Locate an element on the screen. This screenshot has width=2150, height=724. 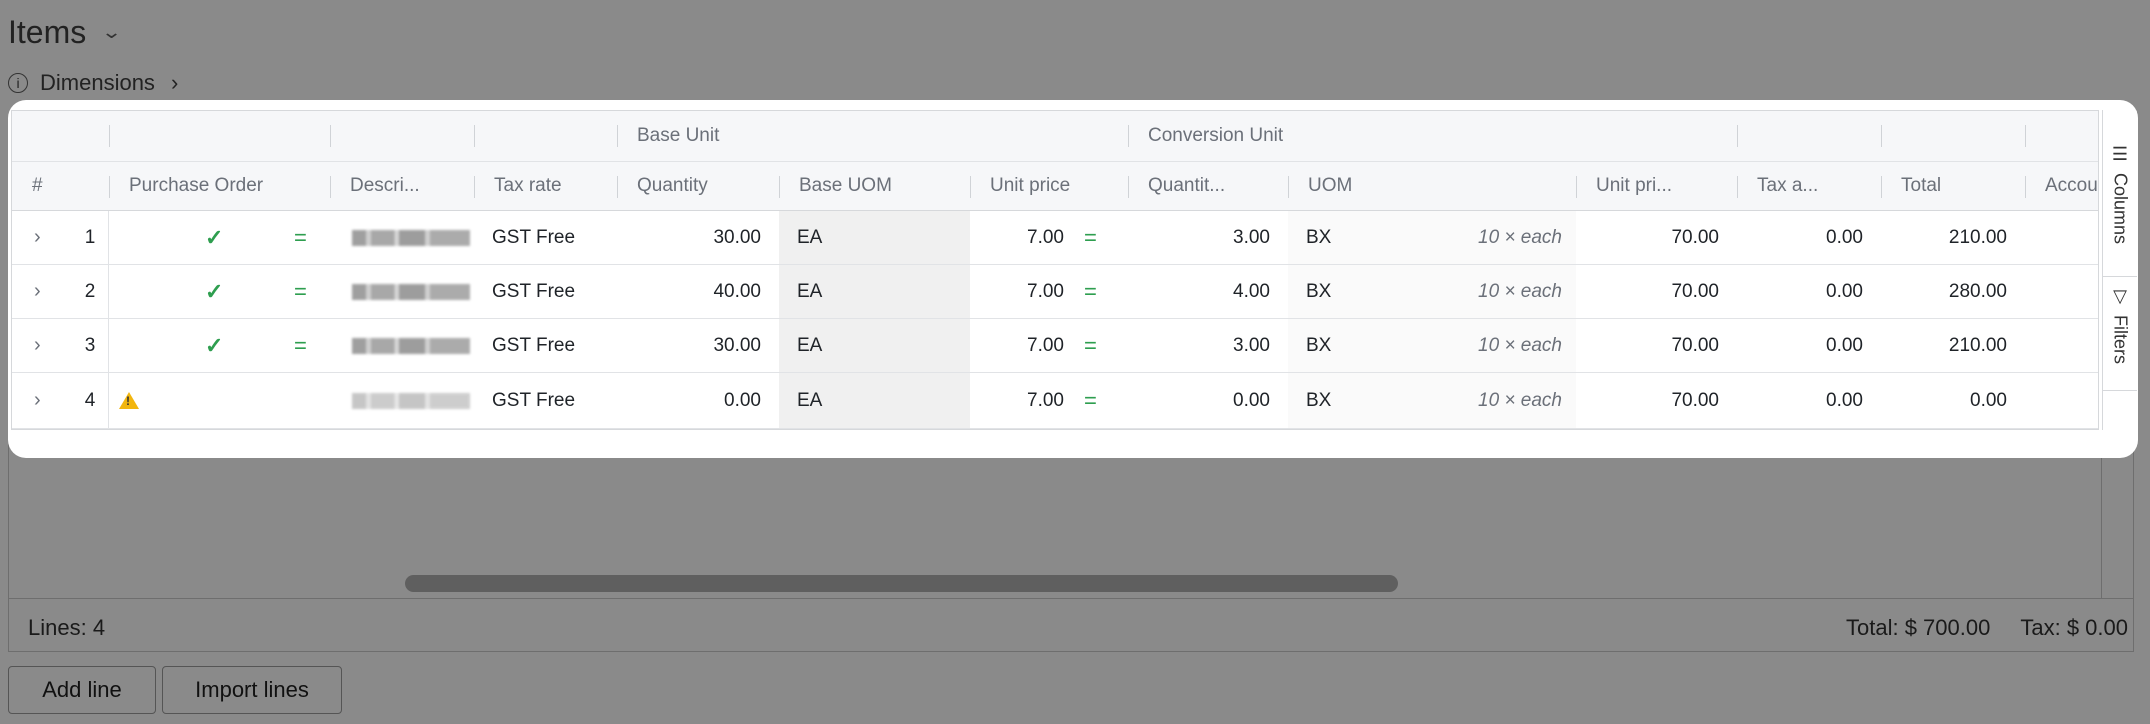
row-number: 4 is located at coordinates (90, 400).